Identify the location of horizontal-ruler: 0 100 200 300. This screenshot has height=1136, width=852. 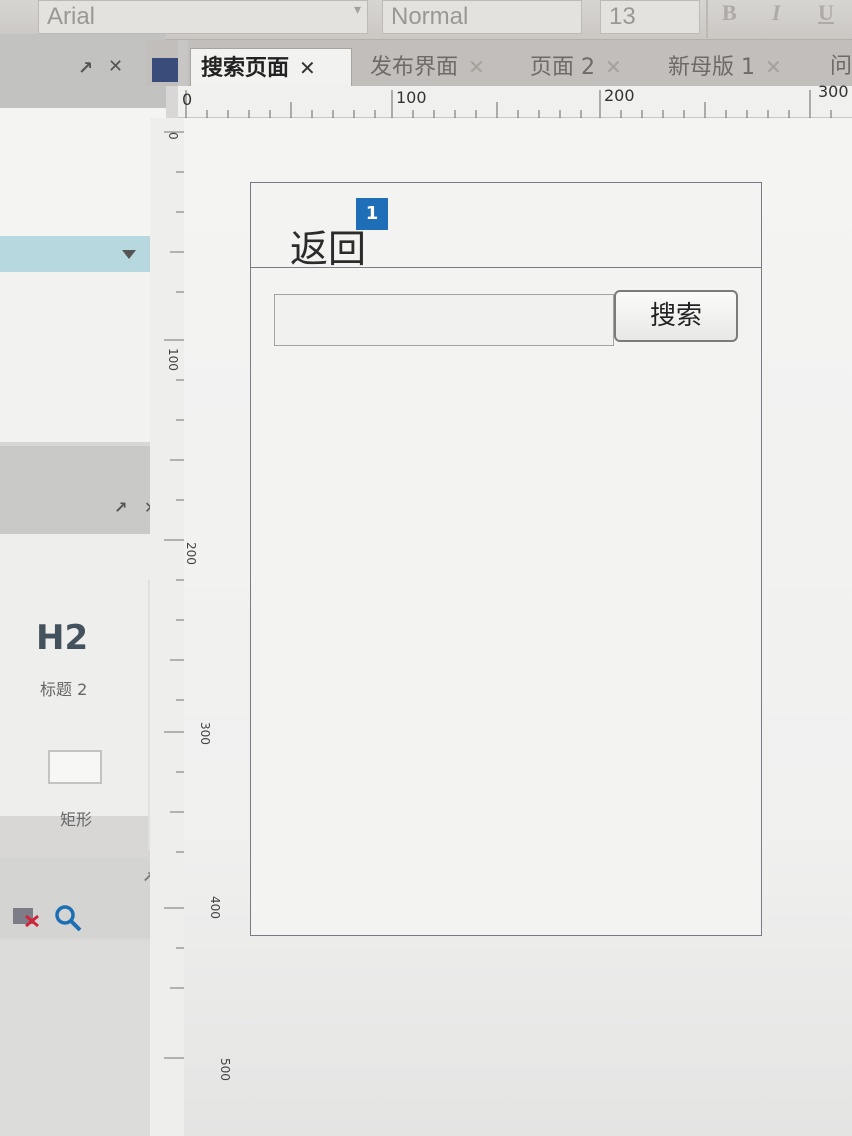
(515, 100).